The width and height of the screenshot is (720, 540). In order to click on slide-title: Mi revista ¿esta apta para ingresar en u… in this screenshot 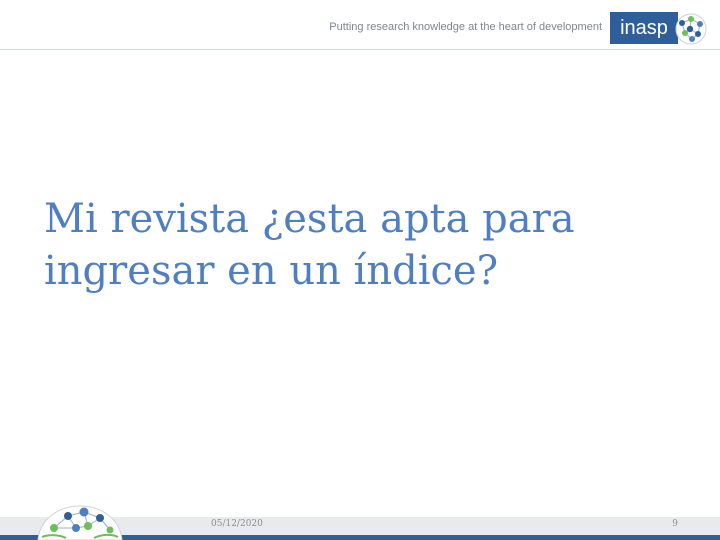, I will do `click(309, 245)`.